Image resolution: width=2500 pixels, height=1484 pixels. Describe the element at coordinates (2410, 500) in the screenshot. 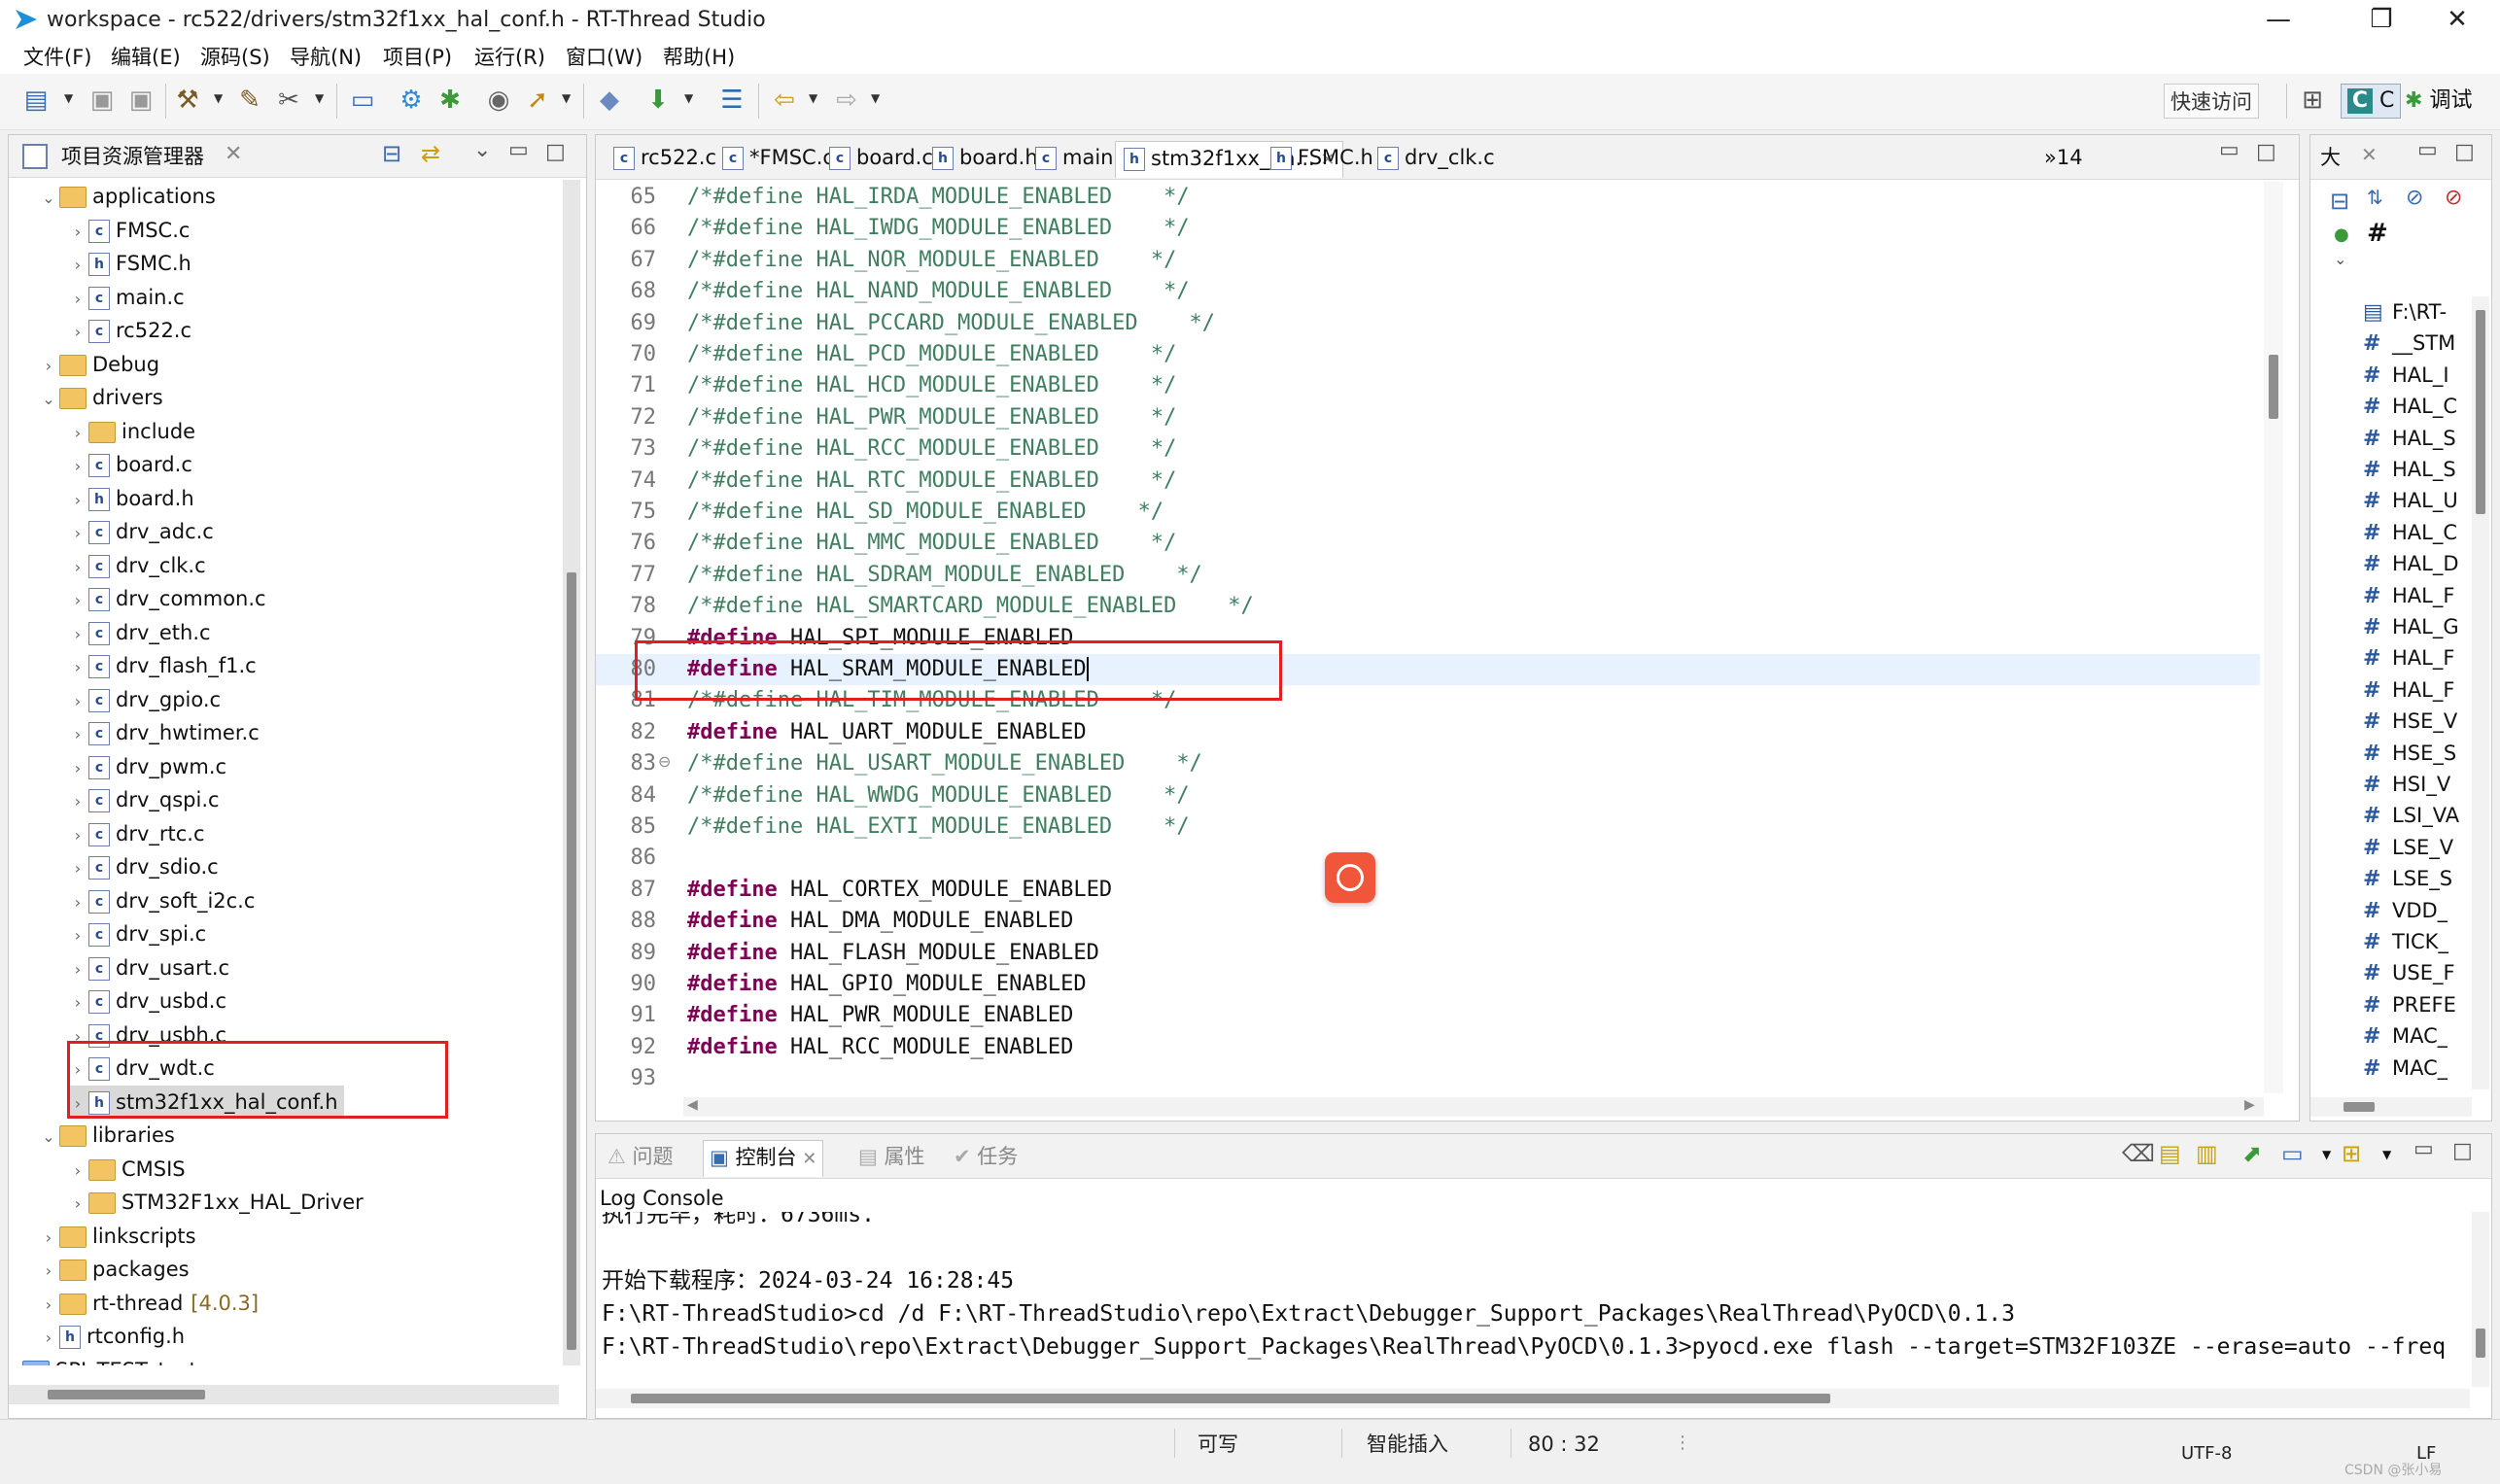

I see `outline-item: # HAL_U` at that location.